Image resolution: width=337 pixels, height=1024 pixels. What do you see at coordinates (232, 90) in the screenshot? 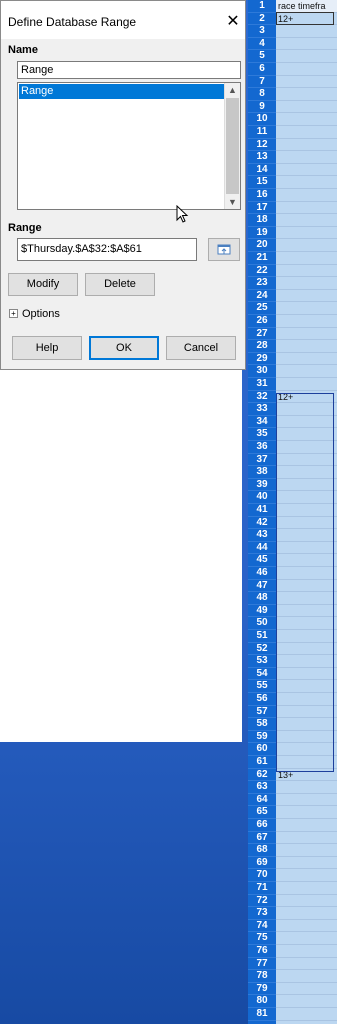
I see `chevron-up-icon: ▲` at bounding box center [232, 90].